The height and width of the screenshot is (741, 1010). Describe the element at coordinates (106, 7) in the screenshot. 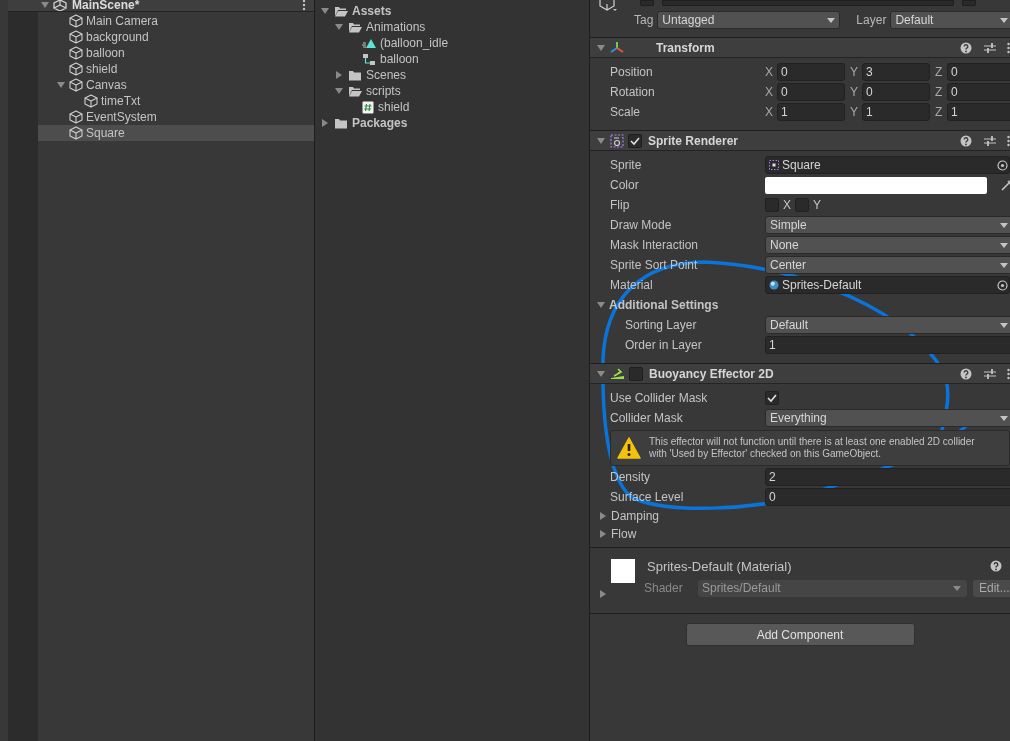

I see `scene-title: MainScene*` at that location.